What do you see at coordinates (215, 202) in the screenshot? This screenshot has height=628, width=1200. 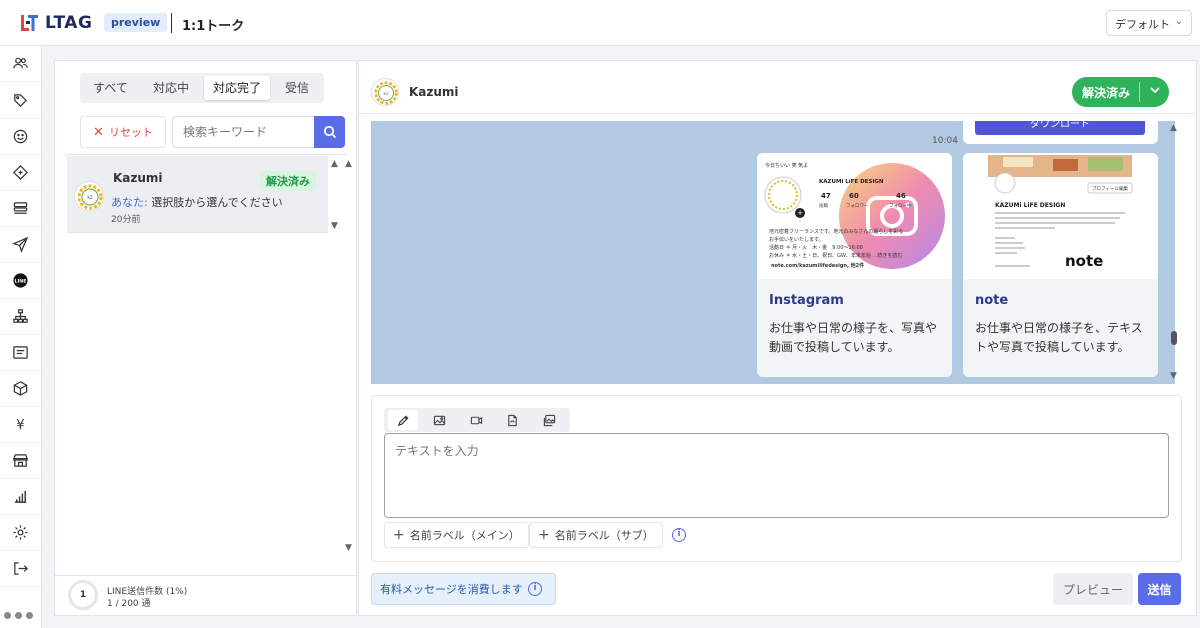 I see `preview-text: 選択肢から選んでください` at bounding box center [215, 202].